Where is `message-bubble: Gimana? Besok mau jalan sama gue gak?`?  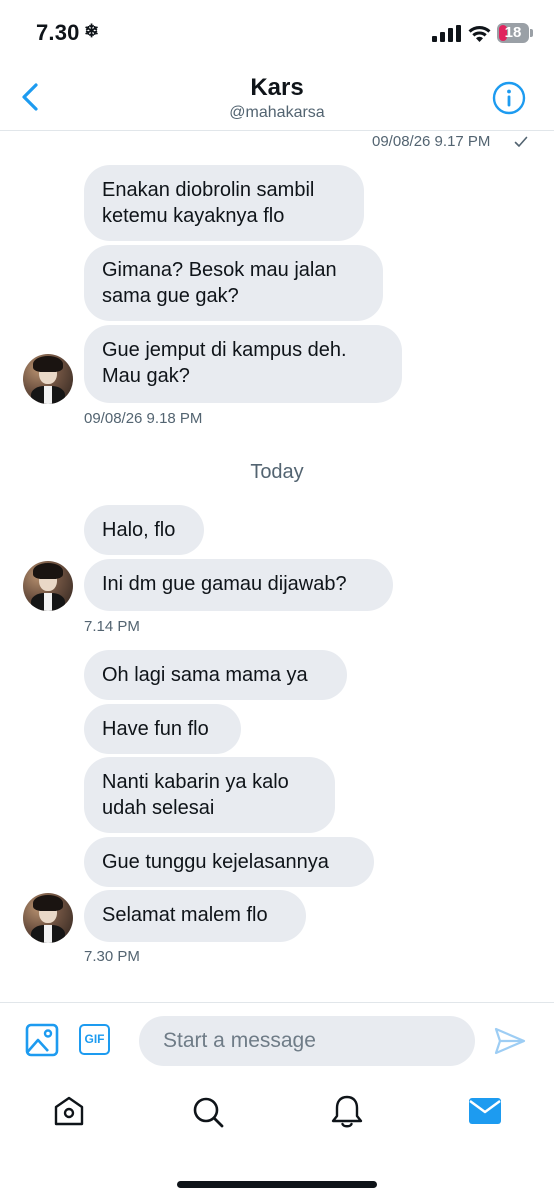 message-bubble: Gimana? Besok mau jalan sama gue gak? is located at coordinates (233, 283).